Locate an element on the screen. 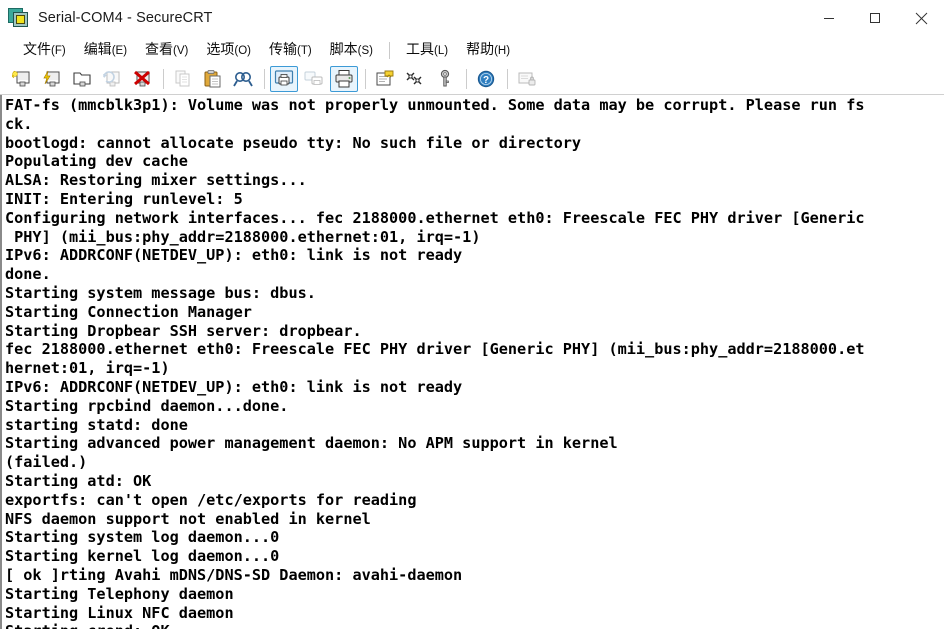  menu-script-label: 脚本 is located at coordinates (343, 48).